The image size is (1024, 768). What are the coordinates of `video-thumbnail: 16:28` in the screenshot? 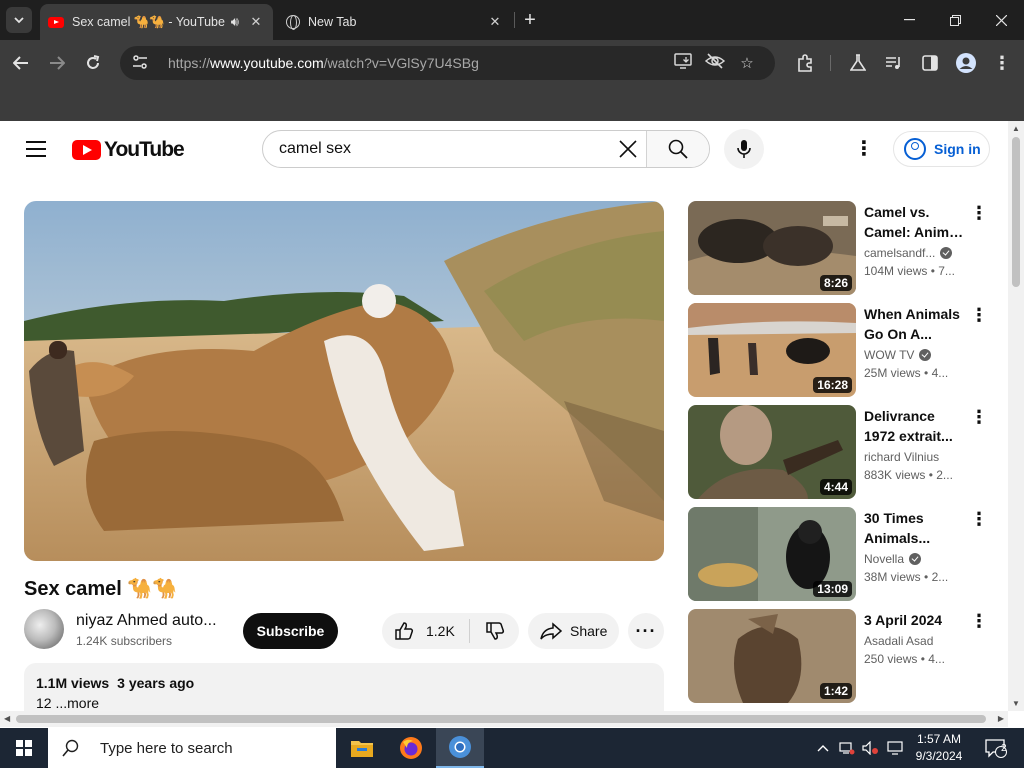 It's located at (772, 350).